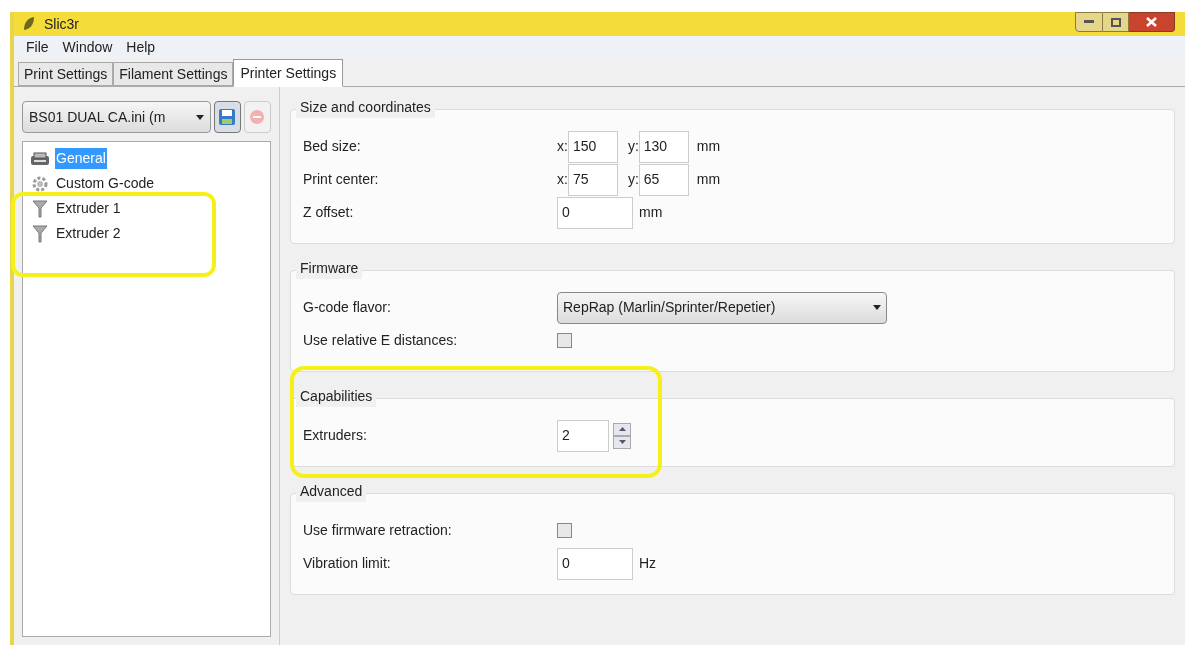 The height and width of the screenshot is (645, 1185). What do you see at coordinates (141, 47) in the screenshot?
I see `menu-item: Help` at bounding box center [141, 47].